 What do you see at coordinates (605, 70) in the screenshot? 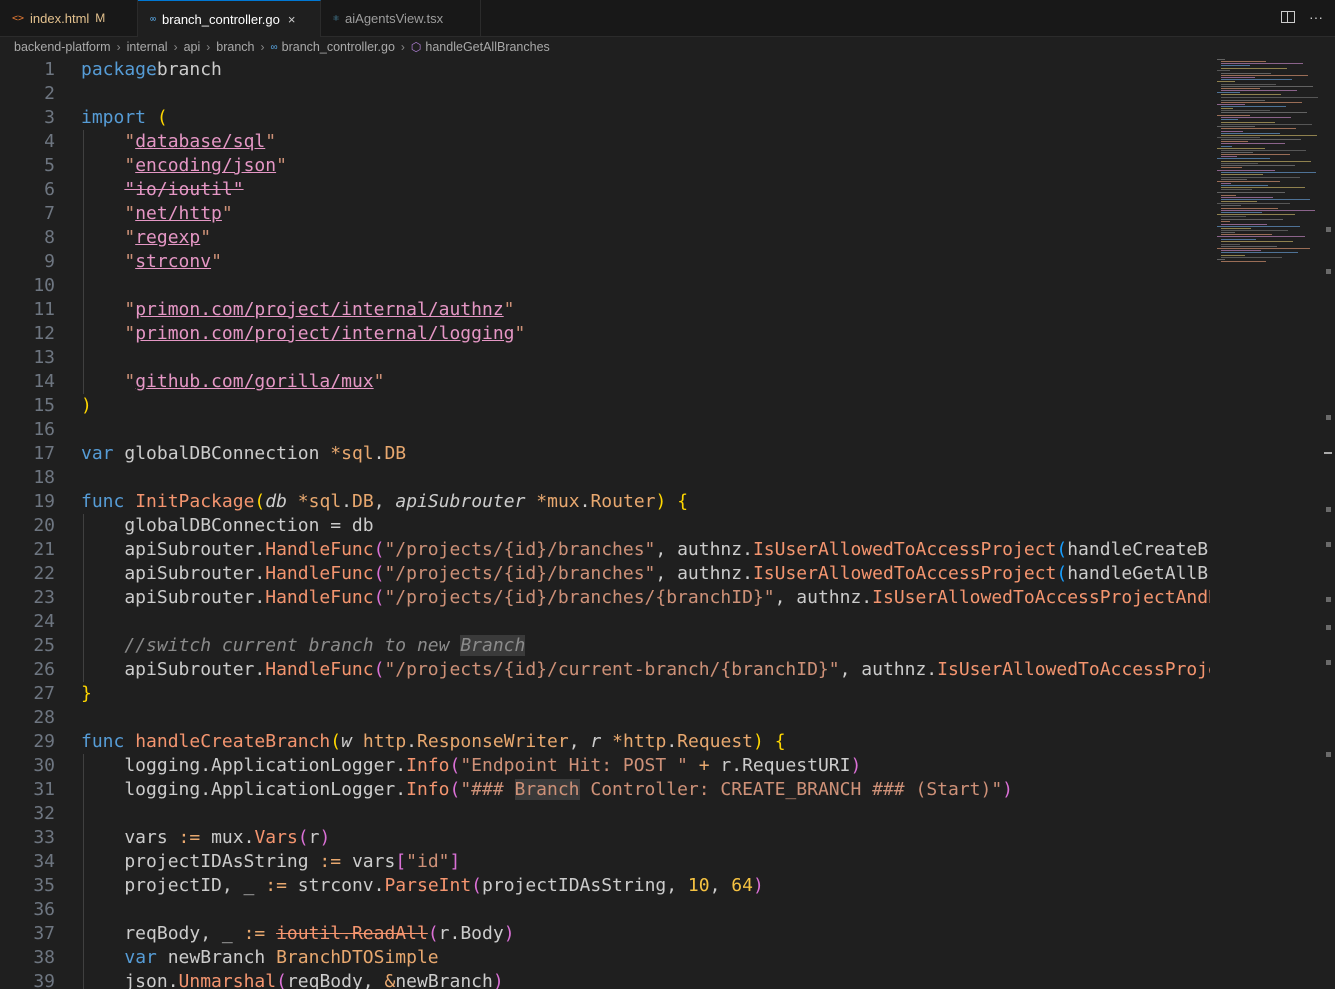
I see `code-line: 1 packagebranch` at bounding box center [605, 70].